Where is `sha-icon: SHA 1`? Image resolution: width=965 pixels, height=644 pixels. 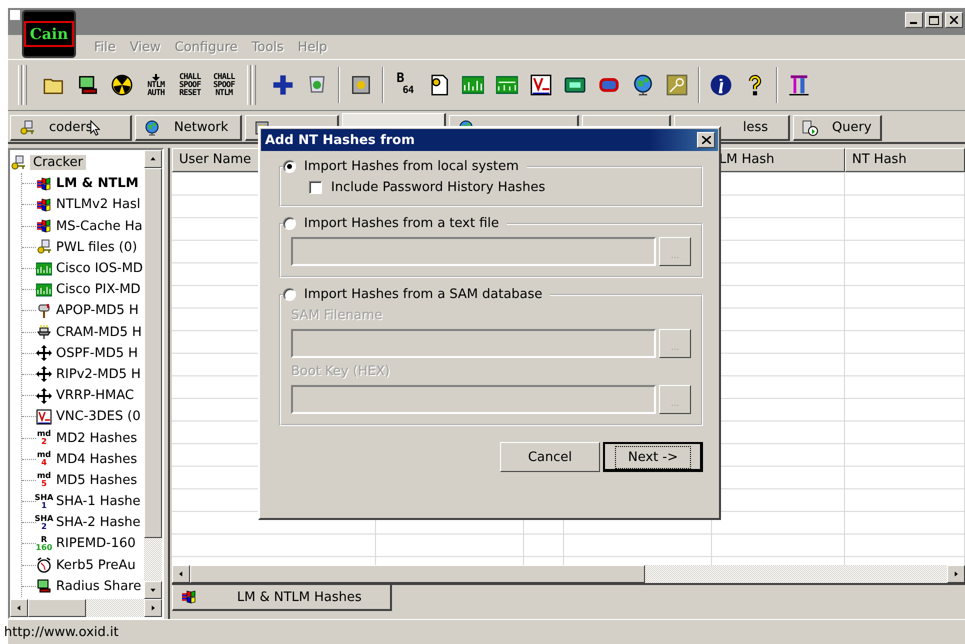 sha-icon: SHA 1 is located at coordinates (44, 502).